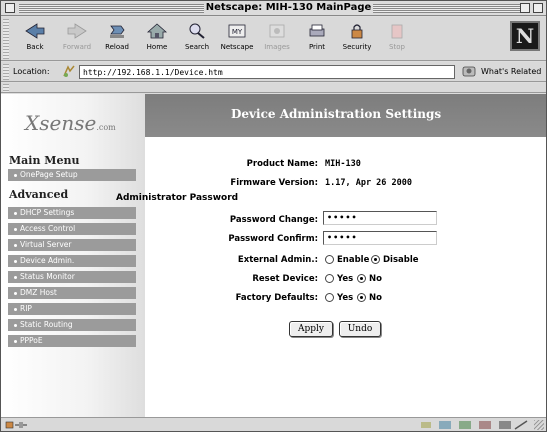 This screenshot has width=547, height=432. I want to click on collapse-box, so click(538, 8).